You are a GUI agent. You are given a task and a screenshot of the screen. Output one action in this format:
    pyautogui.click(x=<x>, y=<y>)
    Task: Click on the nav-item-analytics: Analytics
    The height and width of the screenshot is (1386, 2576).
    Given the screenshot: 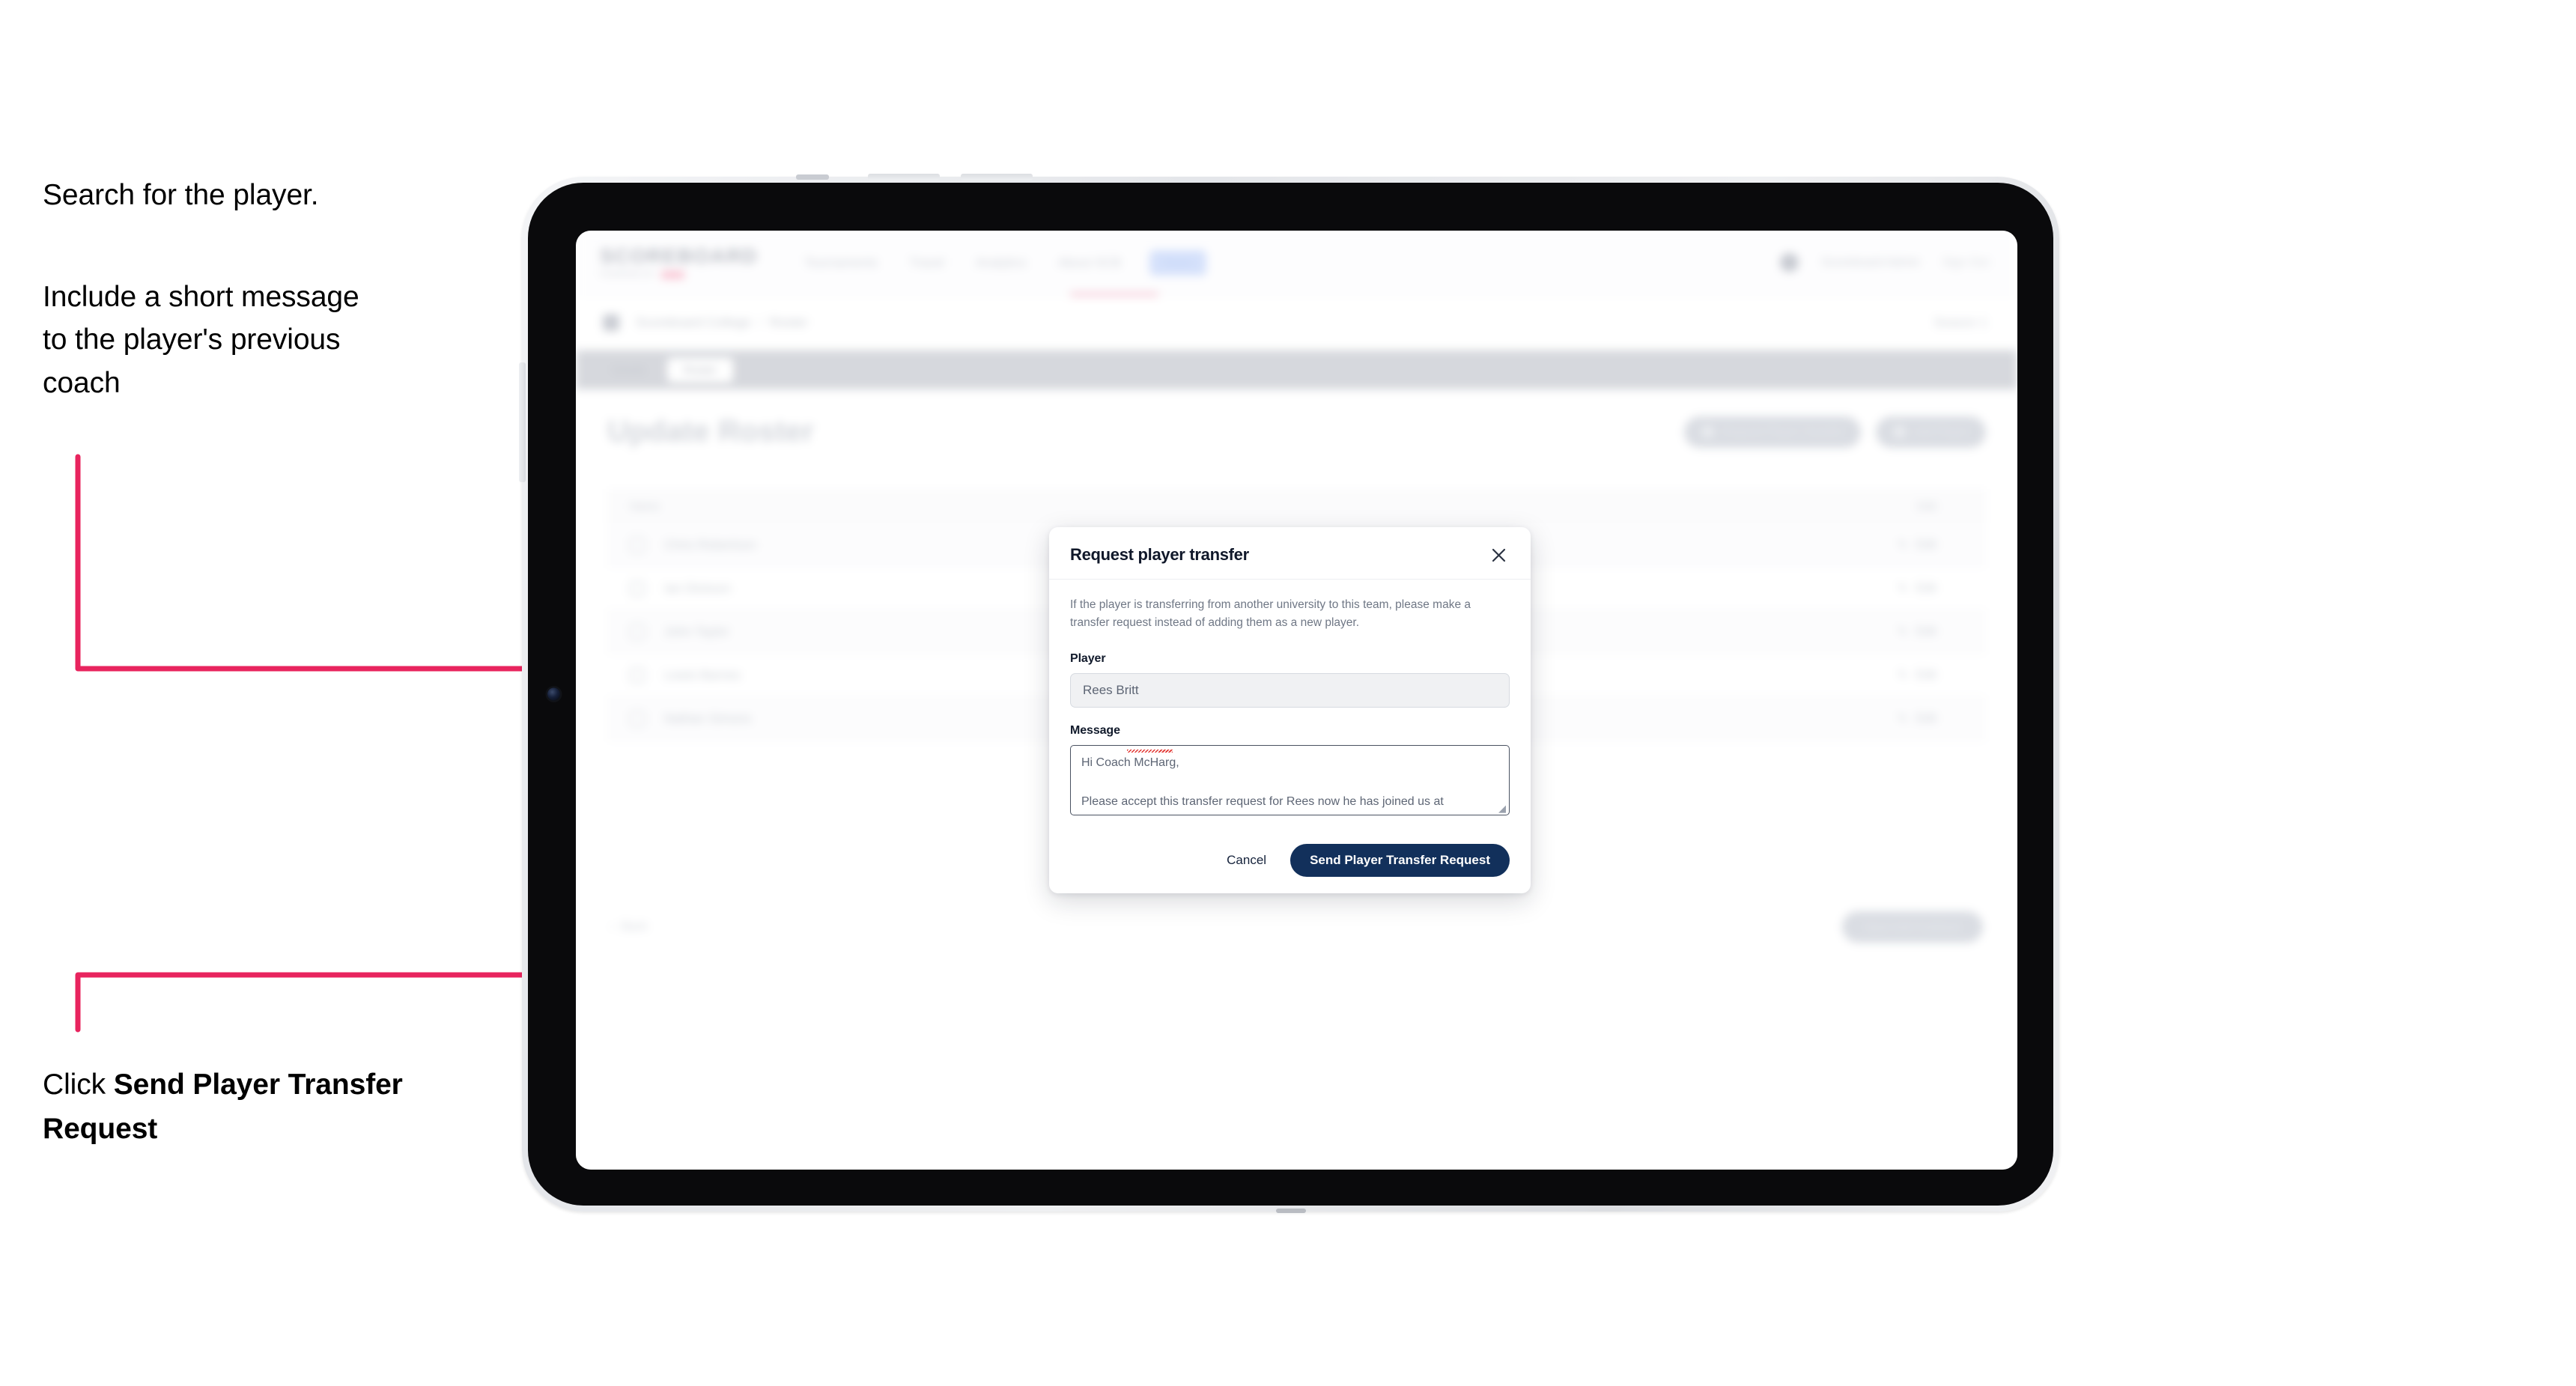 What is the action you would take?
    pyautogui.click(x=1001, y=263)
    